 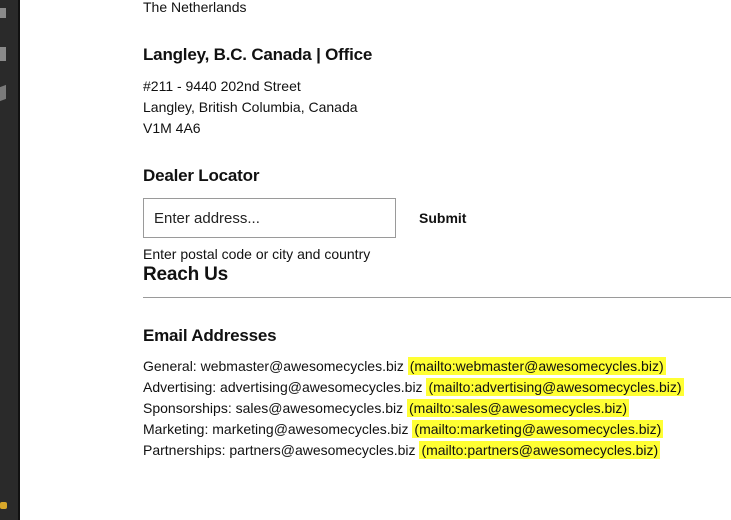 What do you see at coordinates (185, 274) in the screenshot?
I see `reach-us-title: Reach Us` at bounding box center [185, 274].